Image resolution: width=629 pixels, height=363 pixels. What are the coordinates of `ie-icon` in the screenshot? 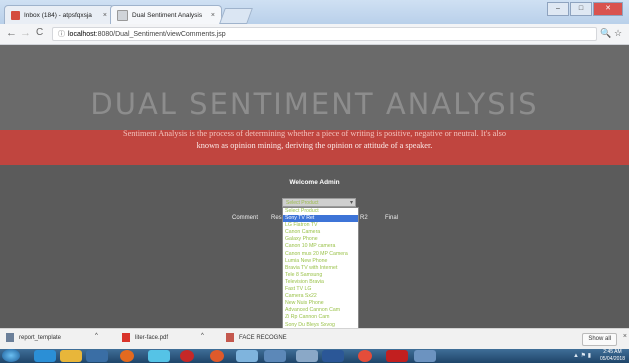 It's located at (45, 356).